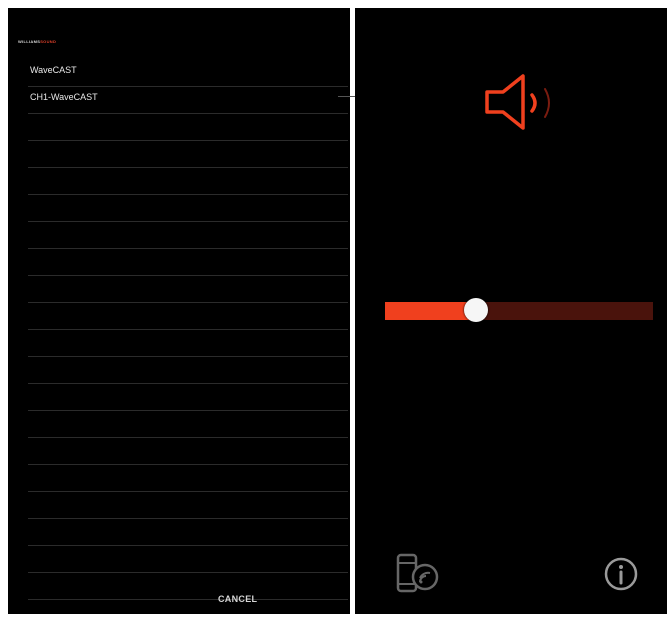  I want to click on speaker-volume-icon, so click(521, 103).